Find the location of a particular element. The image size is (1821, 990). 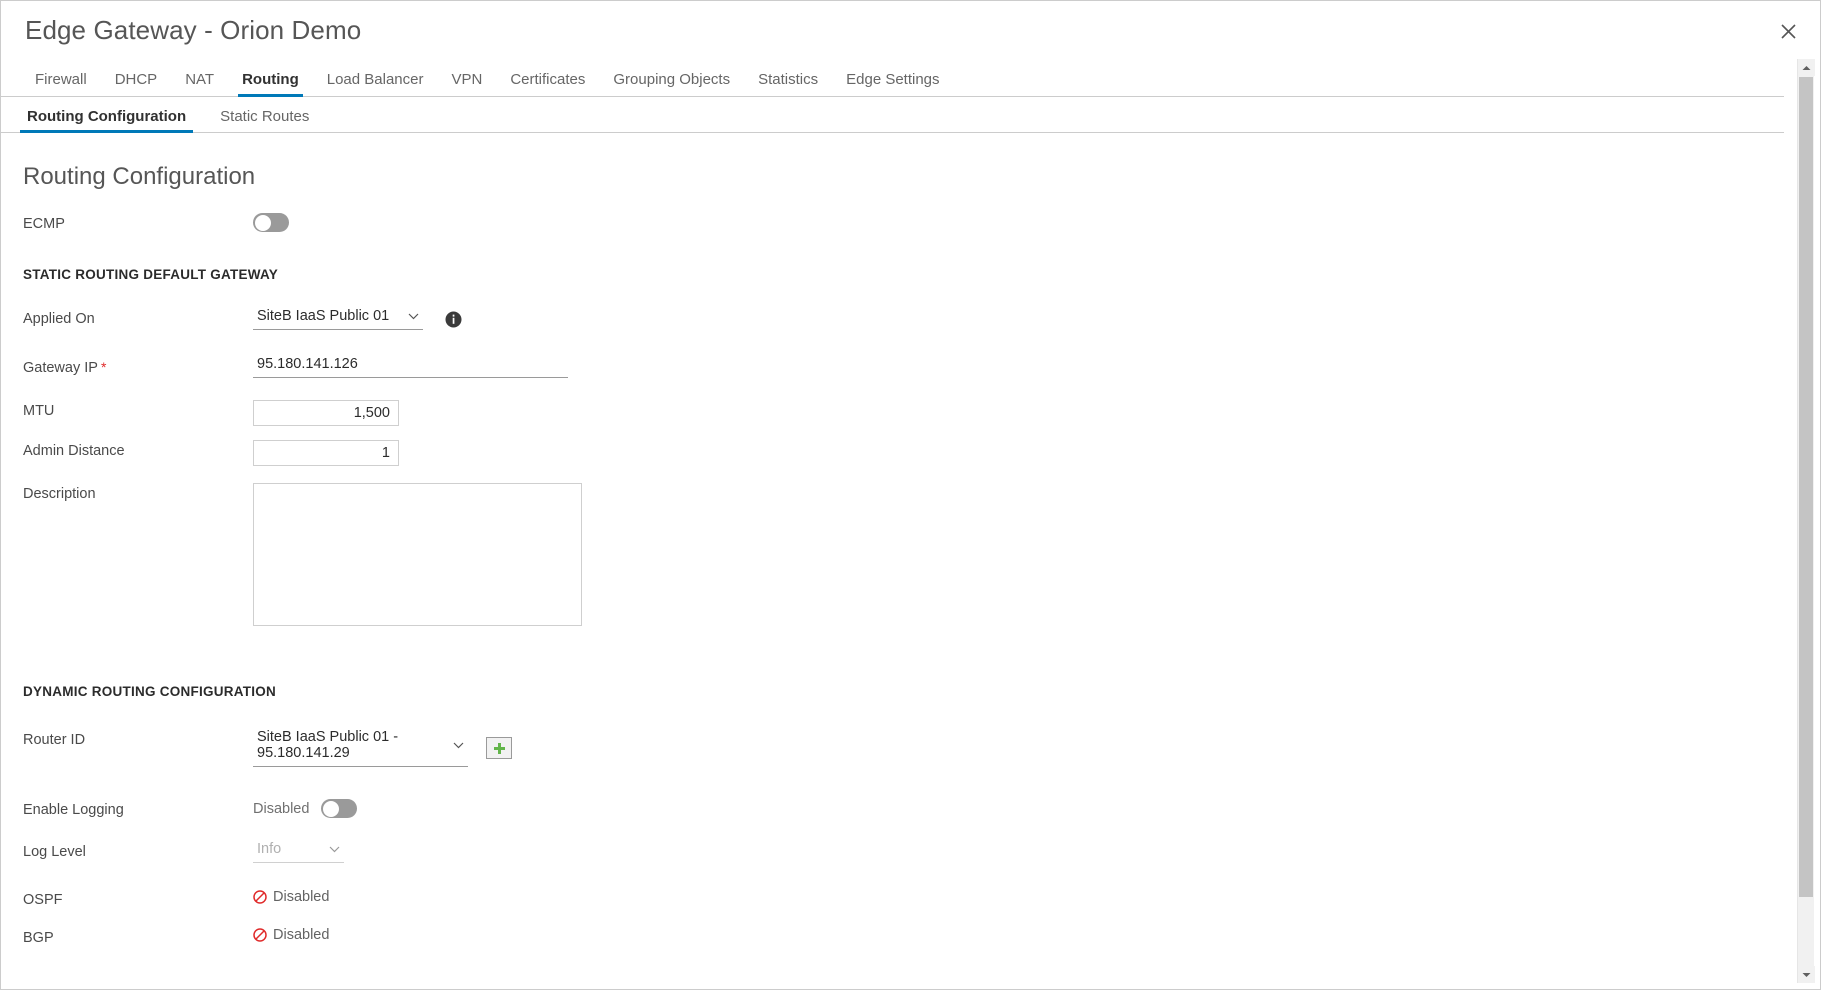

subtab-routing-configuration: Routing Configuration is located at coordinates (106, 121).